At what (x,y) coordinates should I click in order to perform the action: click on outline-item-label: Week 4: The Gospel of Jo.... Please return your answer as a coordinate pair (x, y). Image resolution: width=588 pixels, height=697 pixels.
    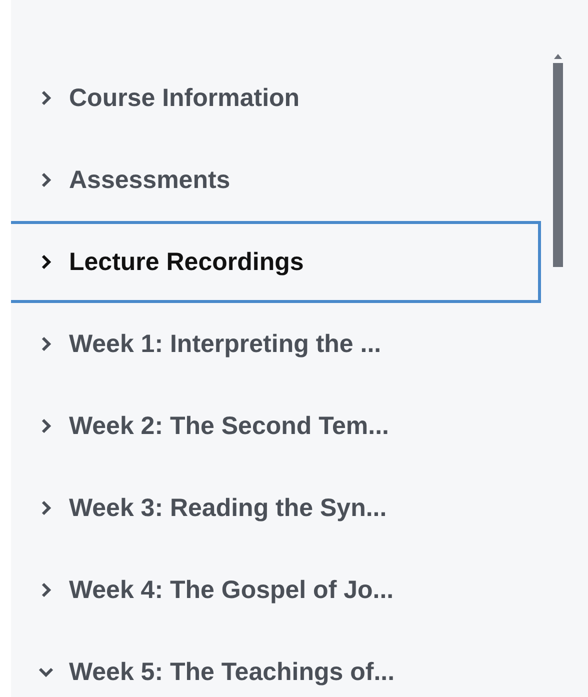
    Looking at the image, I should click on (231, 590).